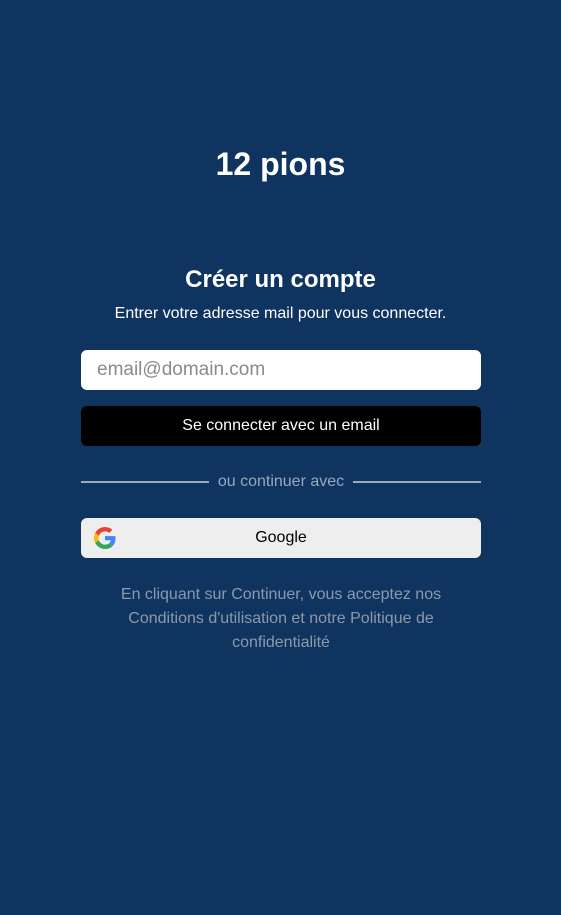  Describe the element at coordinates (145, 482) in the screenshot. I see `divider-line-left` at that location.